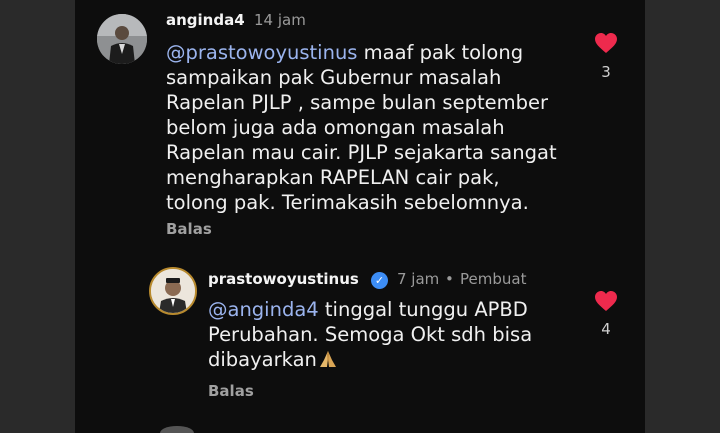 Image resolution: width=720 pixels, height=433 pixels. What do you see at coordinates (335, 127) in the screenshot?
I see `comment-line-4: belom juga ada omongan masalah` at bounding box center [335, 127].